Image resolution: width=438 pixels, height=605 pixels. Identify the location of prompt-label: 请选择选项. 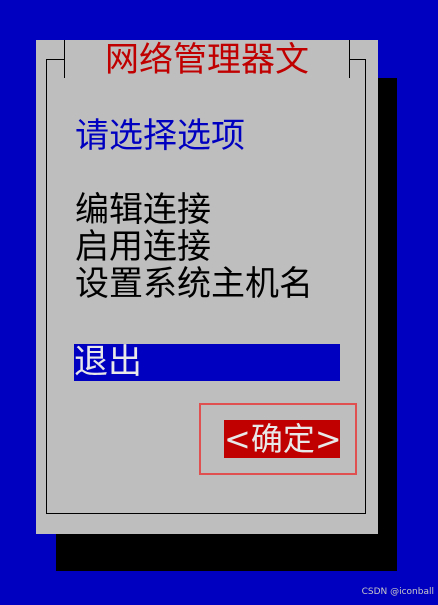
(160, 136).